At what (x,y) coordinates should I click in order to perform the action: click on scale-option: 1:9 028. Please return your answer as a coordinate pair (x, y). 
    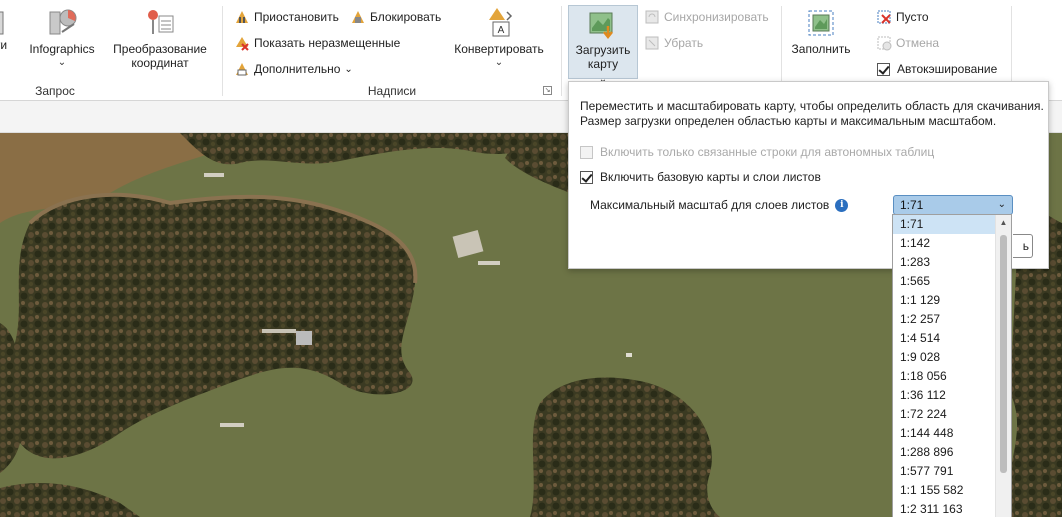
    Looking at the image, I should click on (944, 357).